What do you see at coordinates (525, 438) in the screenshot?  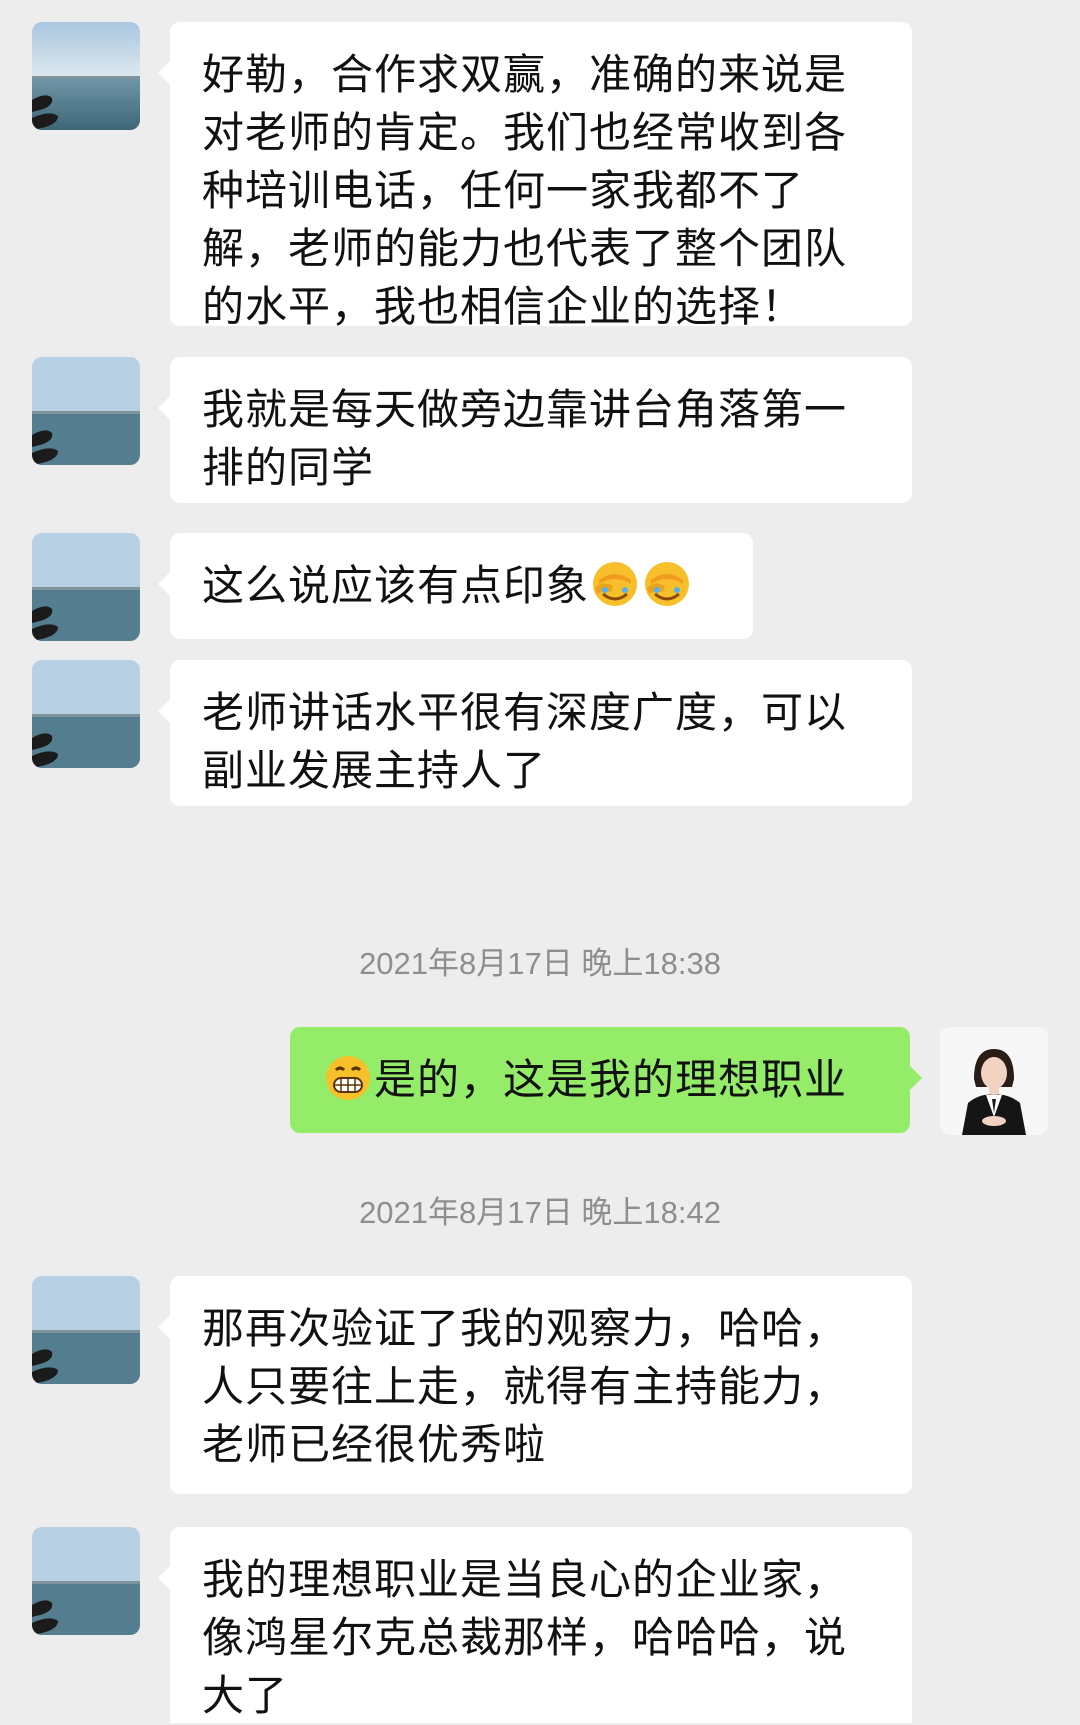 I see `message-text: 我就是每天做旁边靠讲台角落第一排的同学` at bounding box center [525, 438].